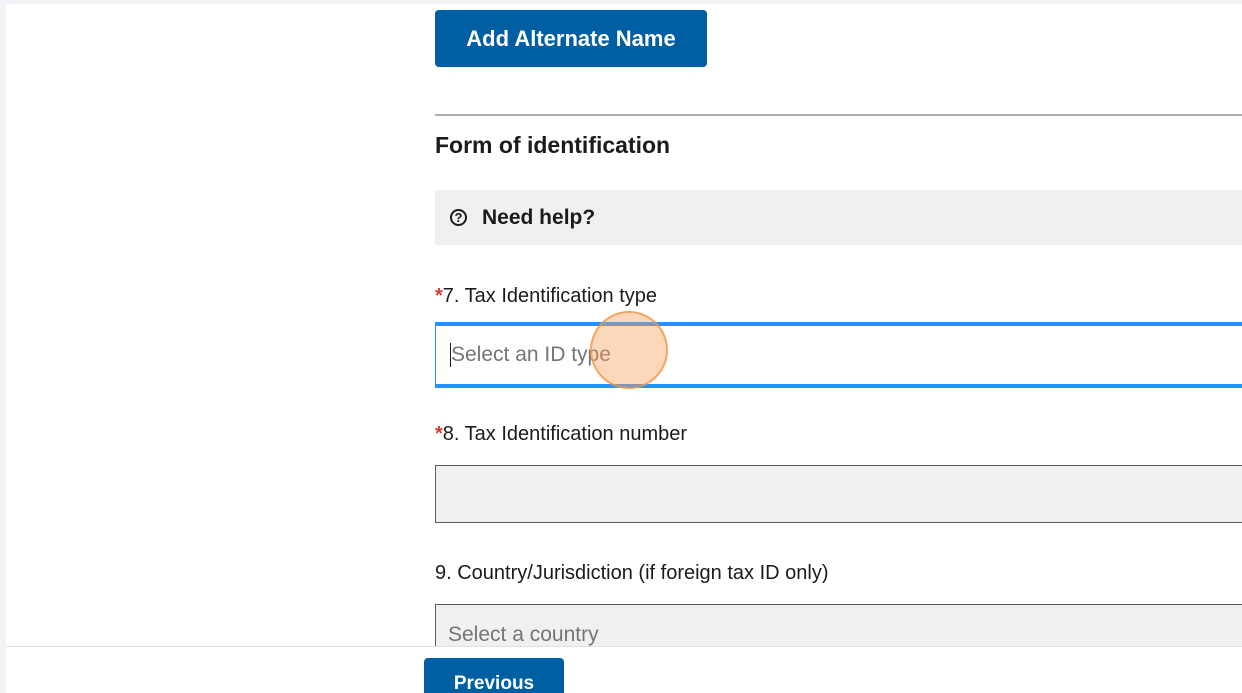  I want to click on tax-id-type-placeholder: Select an ID type, so click(531, 354).